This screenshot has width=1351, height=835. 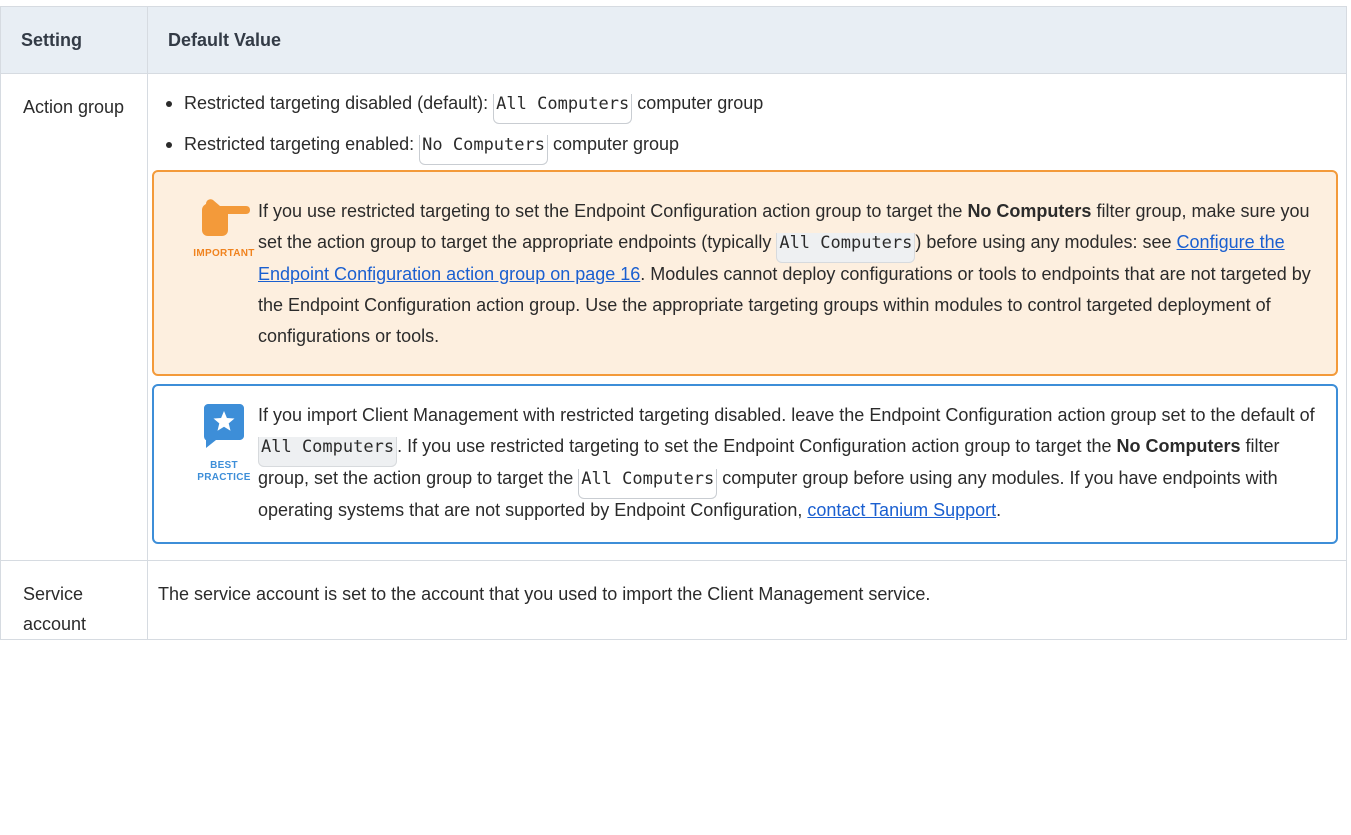 I want to click on contact-support-link: contact Tanium Support, so click(x=901, y=510).